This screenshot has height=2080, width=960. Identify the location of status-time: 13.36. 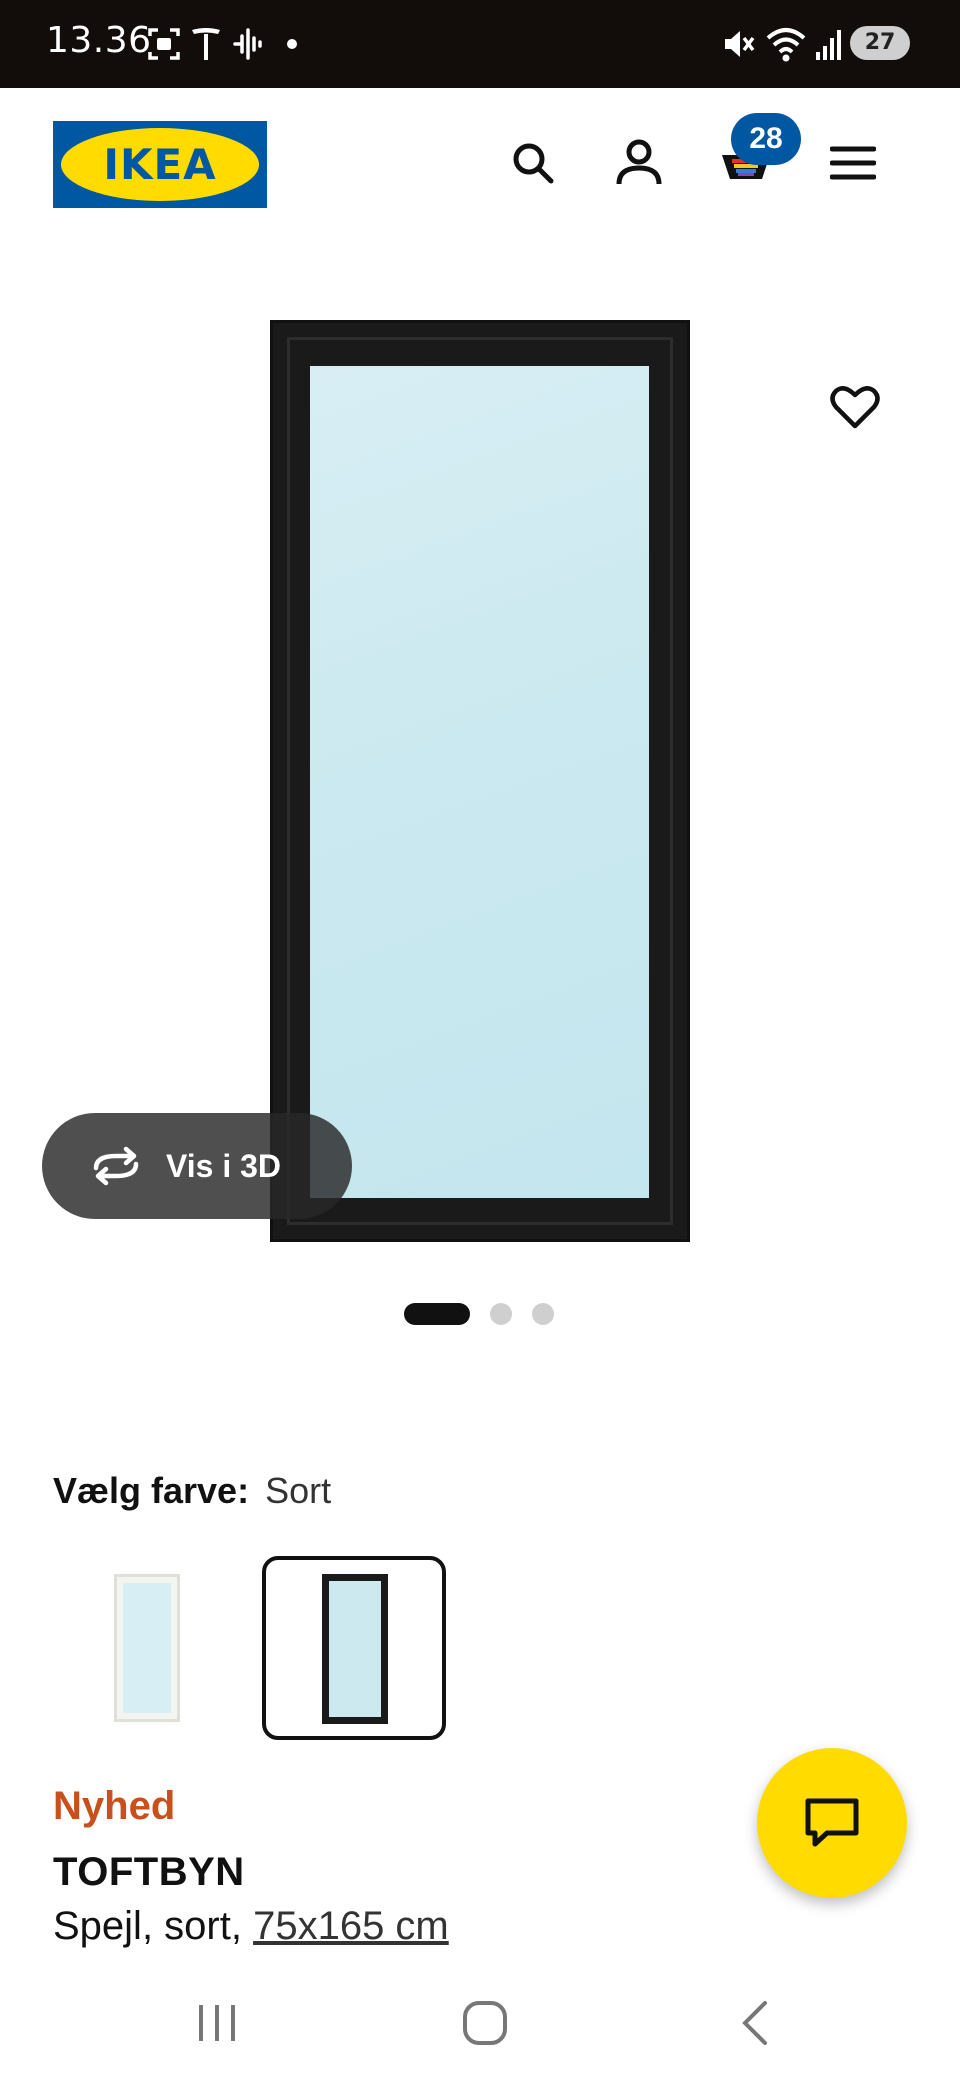
(99, 40).